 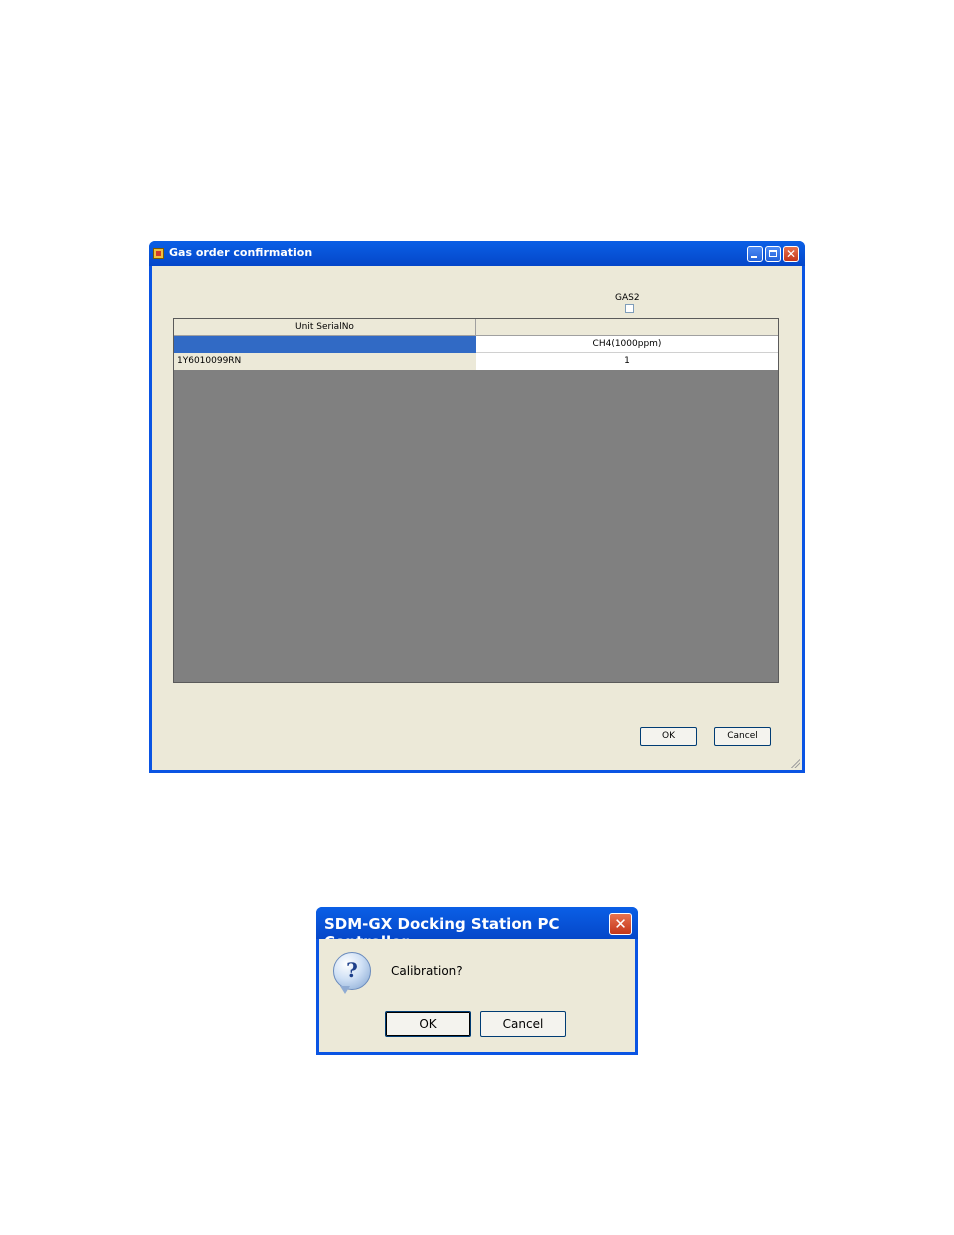 I want to click on table-cell-serial: 1Y6010099RN, so click(x=325, y=361).